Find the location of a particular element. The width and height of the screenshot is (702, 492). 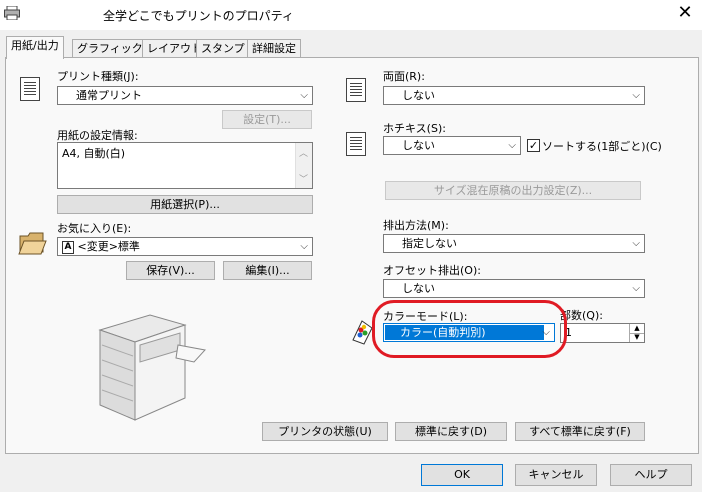

sort-label: ソートする(1部ごと)(C) is located at coordinates (602, 146).